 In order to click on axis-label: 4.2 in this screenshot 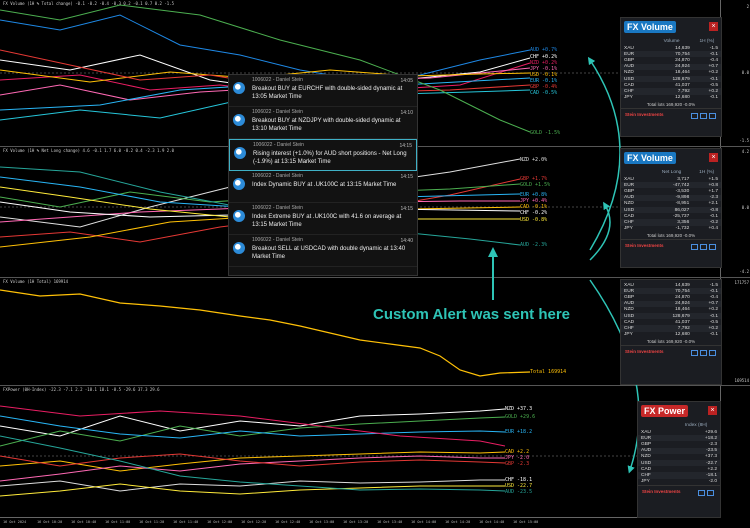, I will do `click(745, 151)`.